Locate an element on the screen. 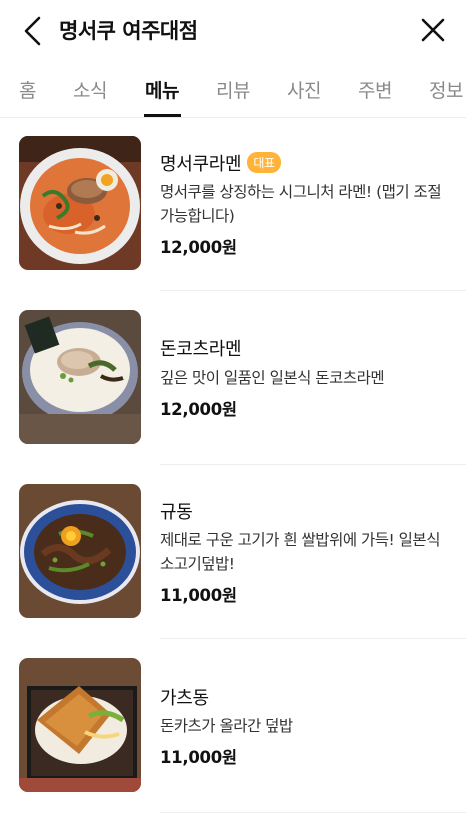 This screenshot has height=816, width=466. tab-nearby: 주변 is located at coordinates (375, 89).